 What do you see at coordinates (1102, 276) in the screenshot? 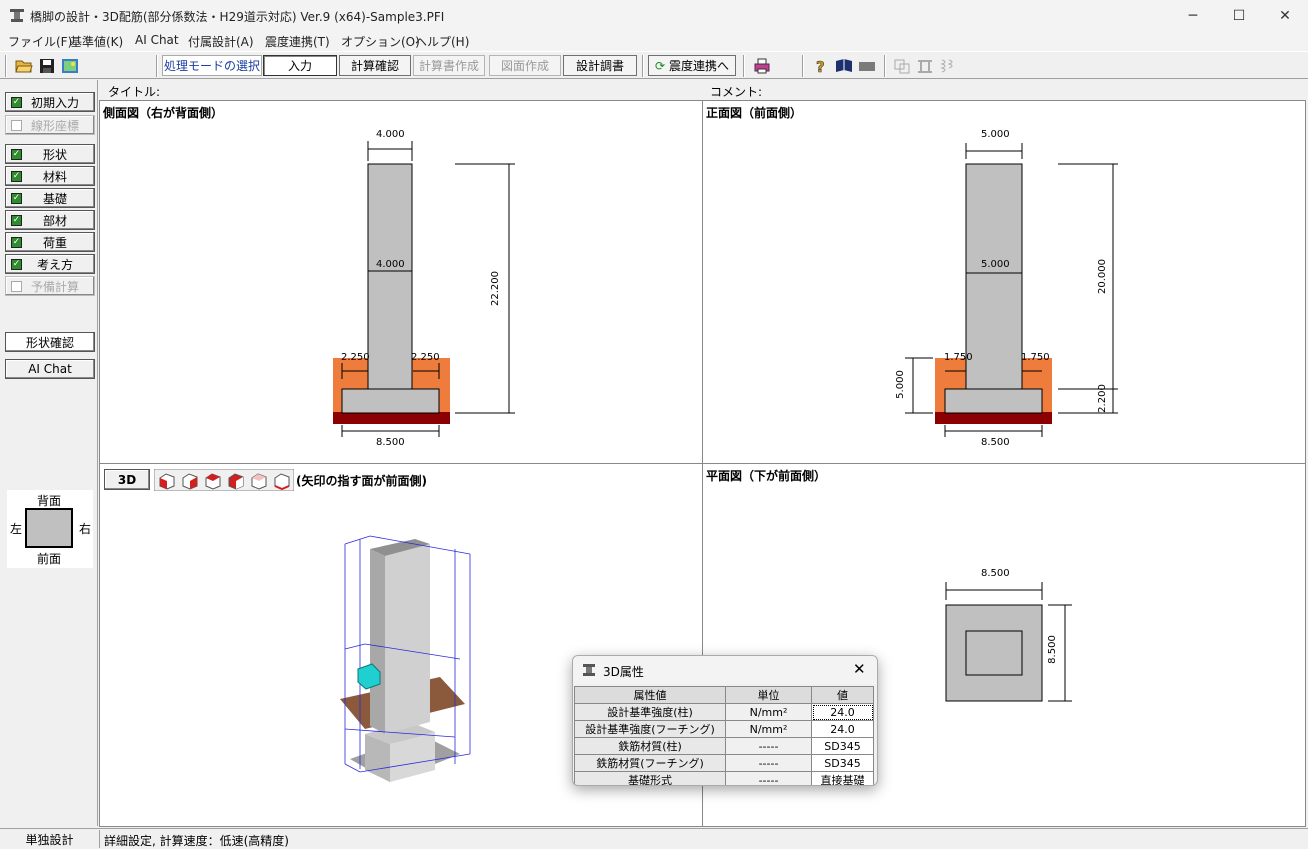
I see `front-pier-height: 20.000` at bounding box center [1102, 276].